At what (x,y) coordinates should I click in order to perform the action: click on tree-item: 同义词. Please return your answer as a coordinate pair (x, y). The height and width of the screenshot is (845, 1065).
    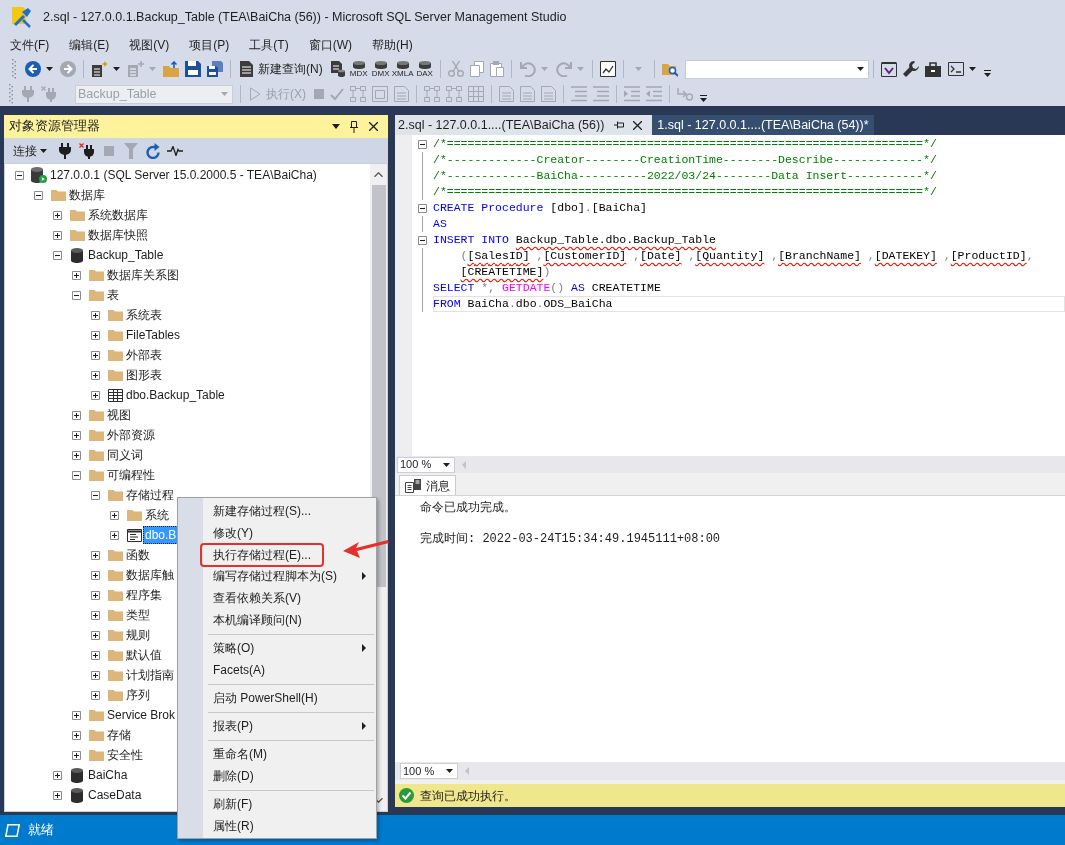
    Looking at the image, I should click on (125, 455).